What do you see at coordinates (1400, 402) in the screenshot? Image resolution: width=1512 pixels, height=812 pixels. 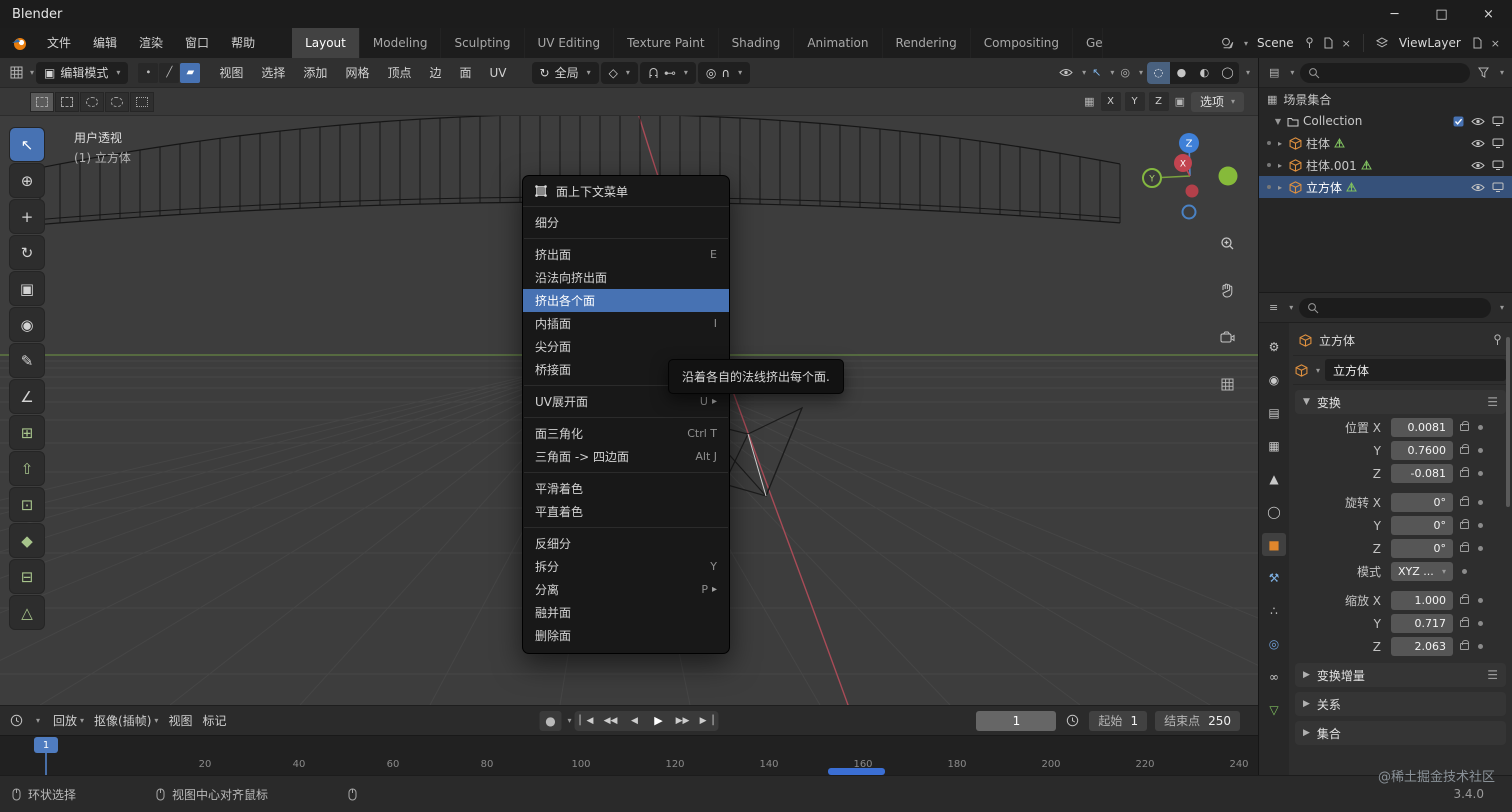 I see `transform-section-header: ▼ 变换 ☰` at bounding box center [1400, 402].